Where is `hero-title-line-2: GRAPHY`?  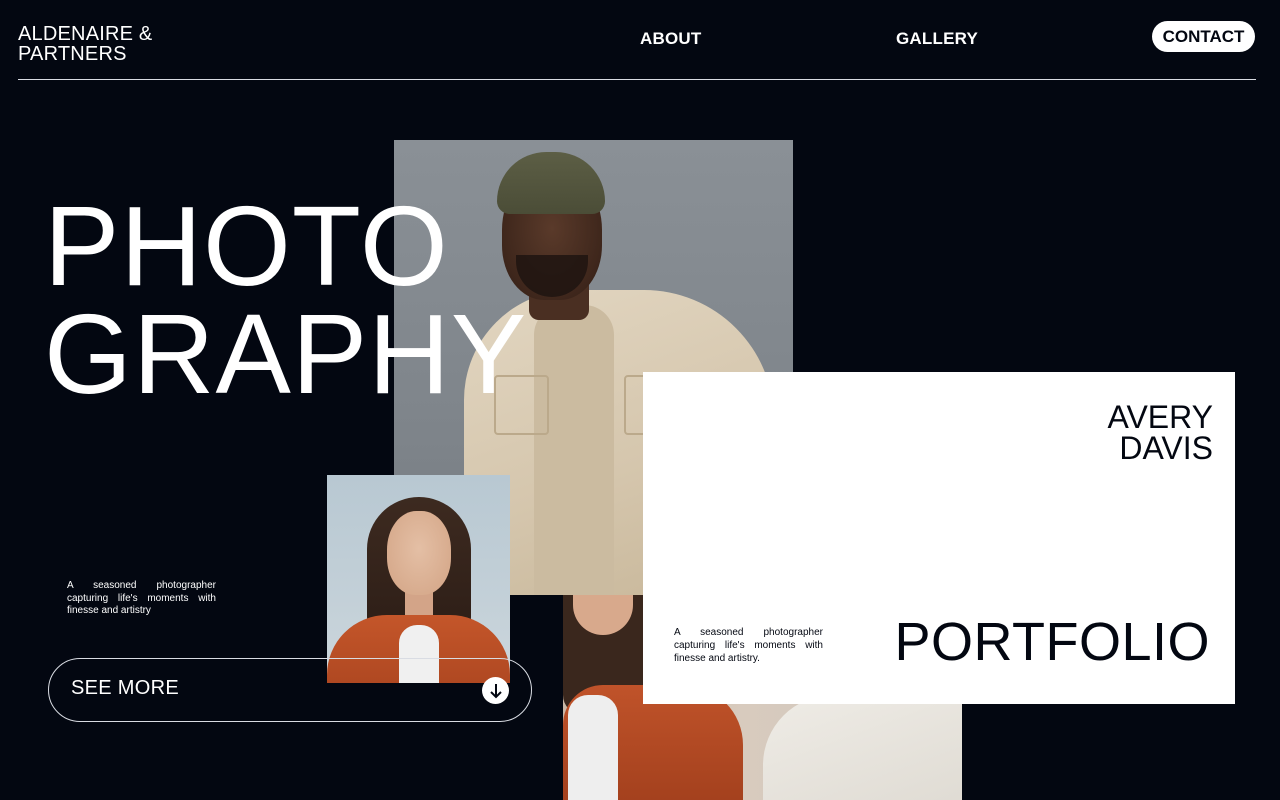 hero-title-line-2: GRAPHY is located at coordinates (286, 354).